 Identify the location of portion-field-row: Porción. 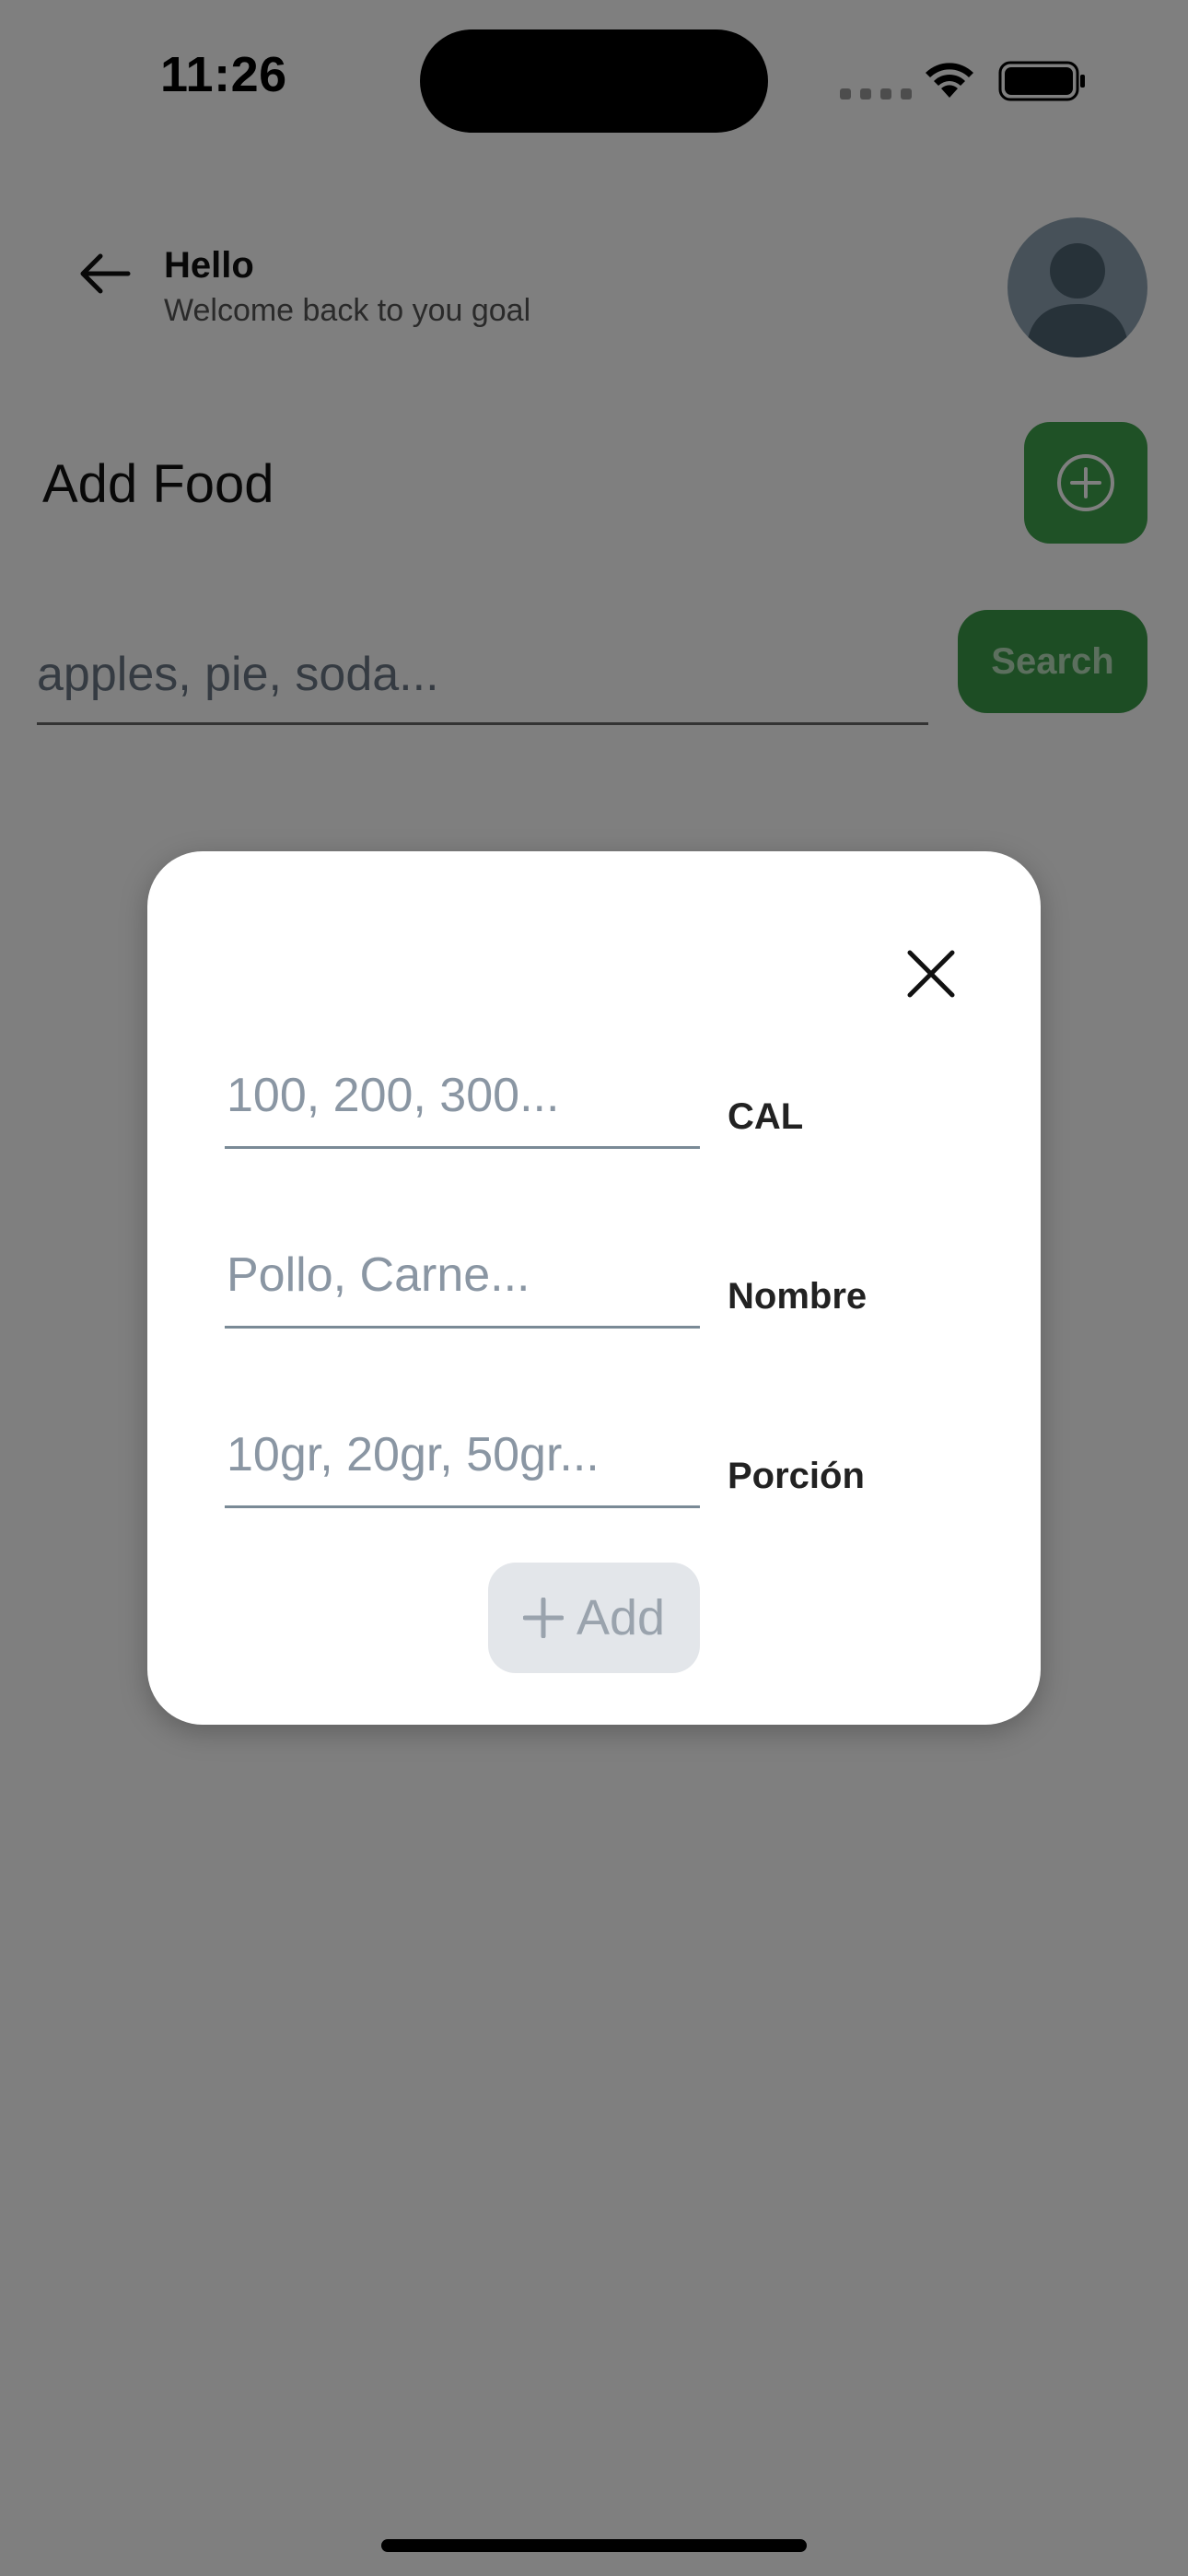
(565, 1459).